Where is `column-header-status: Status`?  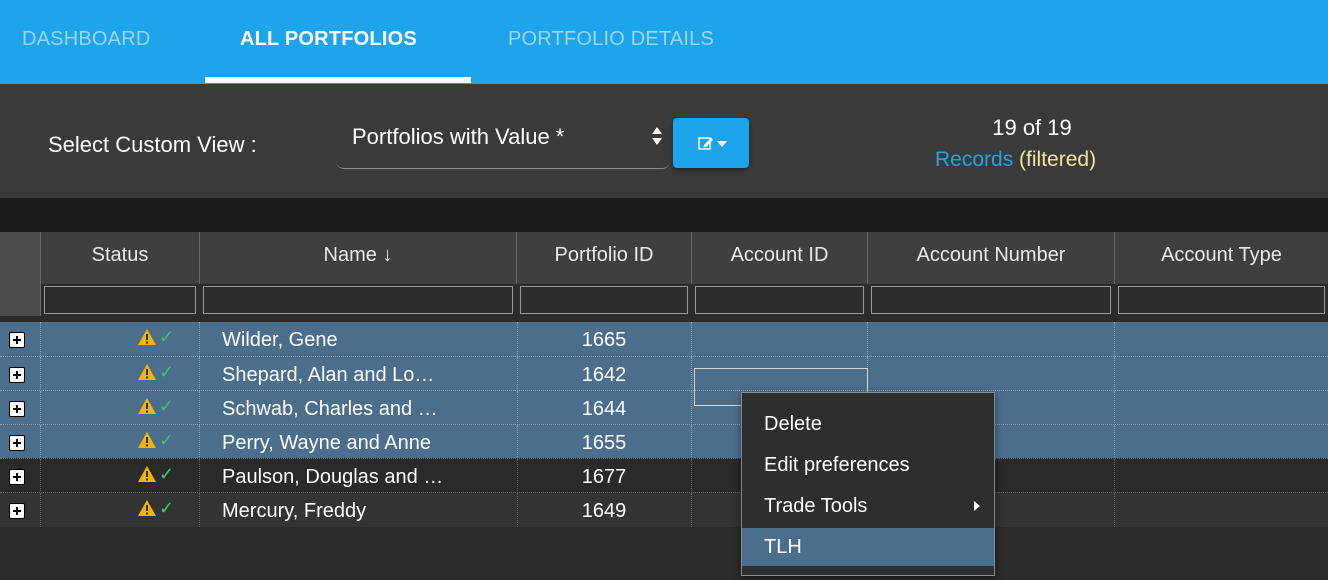
column-header-status: Status is located at coordinates (120, 273).